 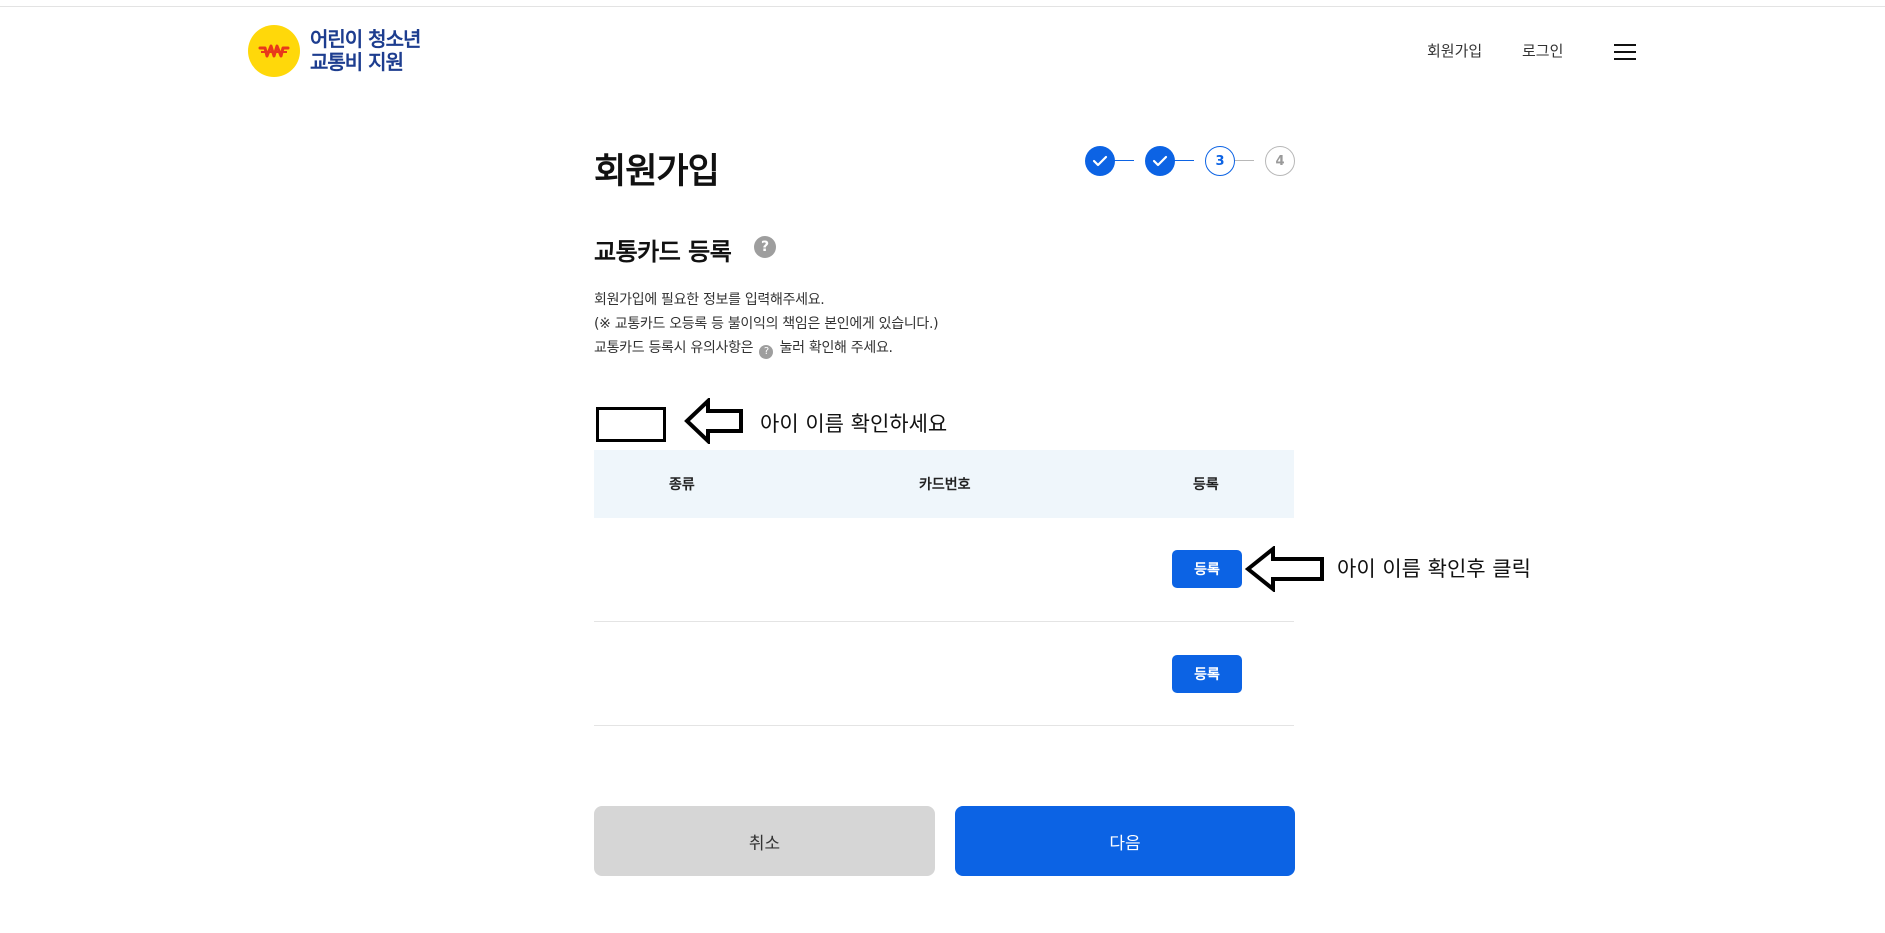 I want to click on step-1-complete, so click(x=1100, y=161).